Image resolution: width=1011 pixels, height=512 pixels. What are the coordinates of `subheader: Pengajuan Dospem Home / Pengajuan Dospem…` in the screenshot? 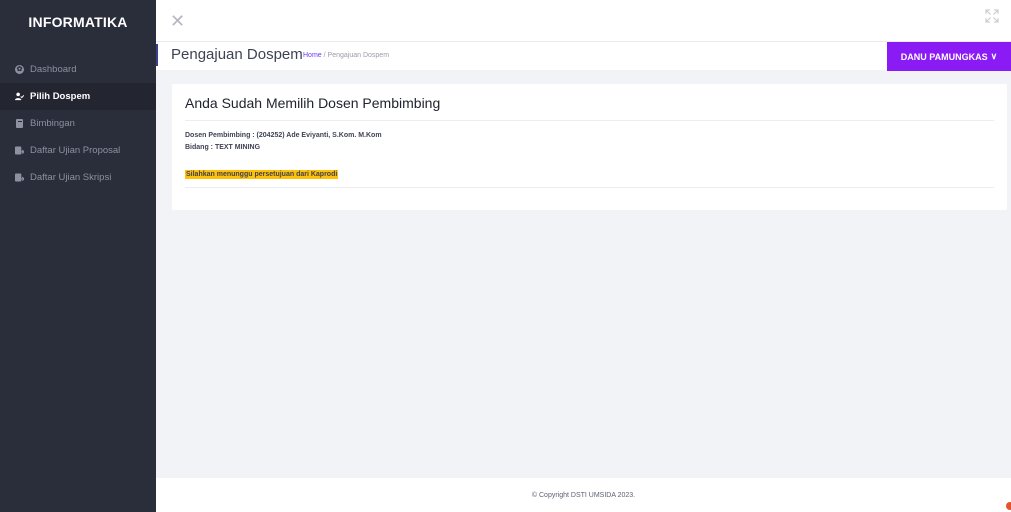 It's located at (583, 56).